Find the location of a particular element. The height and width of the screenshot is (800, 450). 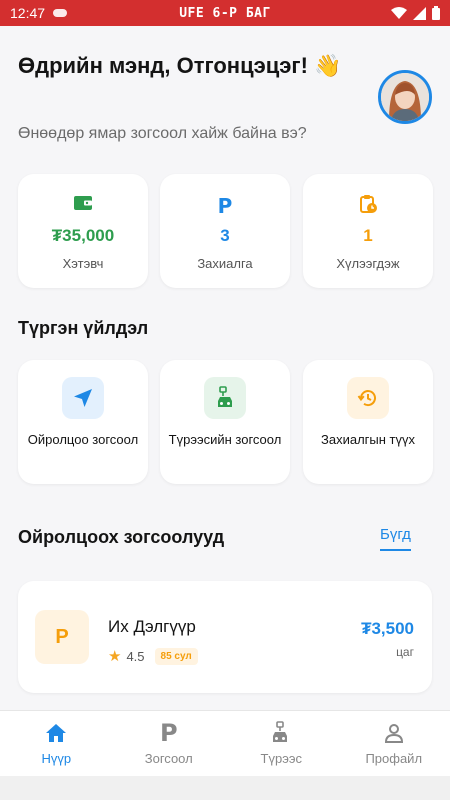

navigation-icon is located at coordinates (83, 398).